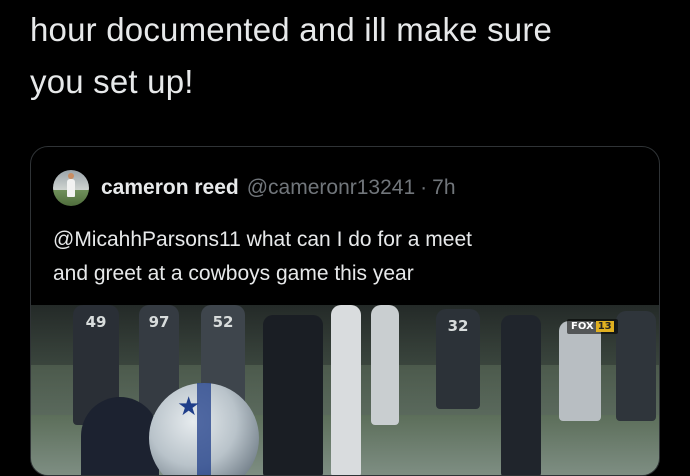  Describe the element at coordinates (120, 436) in the screenshot. I see `fan-cap` at that location.